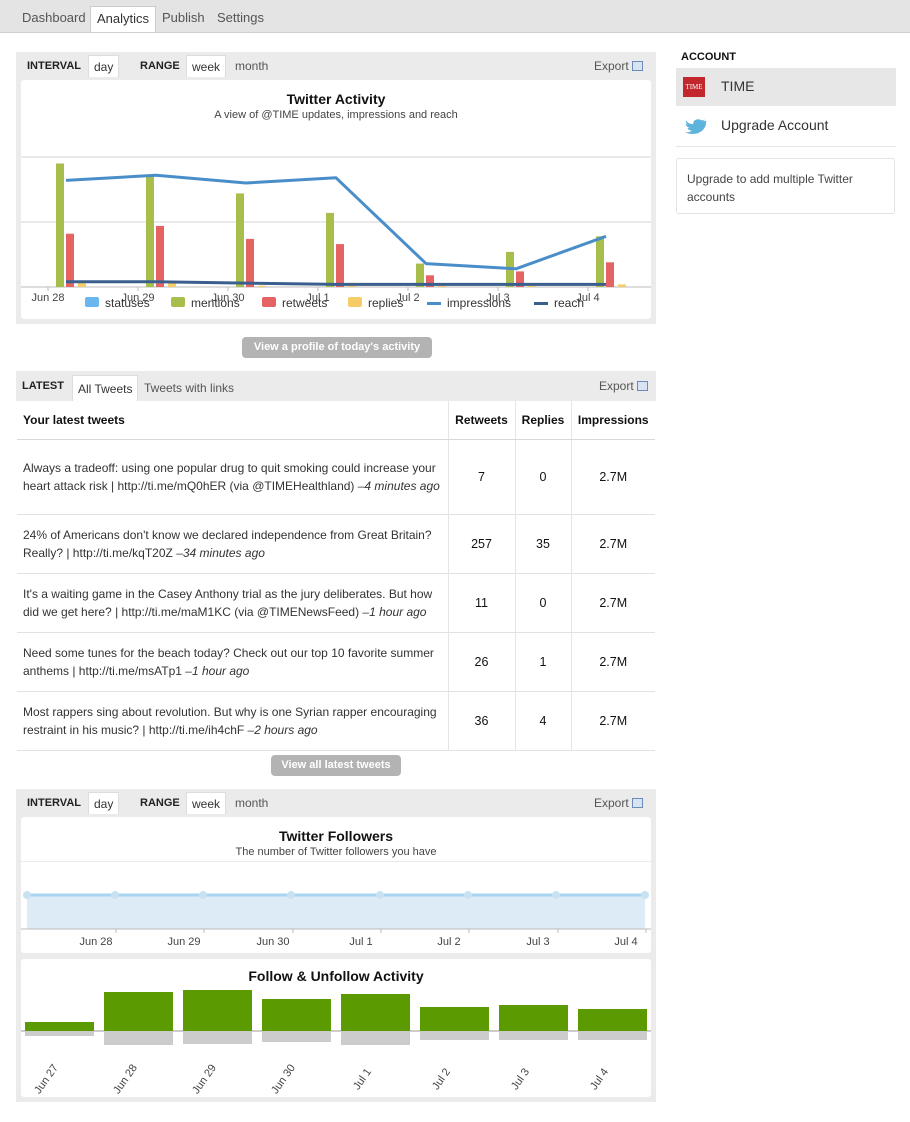 The height and width of the screenshot is (1122, 910). I want to click on impressions-swatch, so click(434, 303).